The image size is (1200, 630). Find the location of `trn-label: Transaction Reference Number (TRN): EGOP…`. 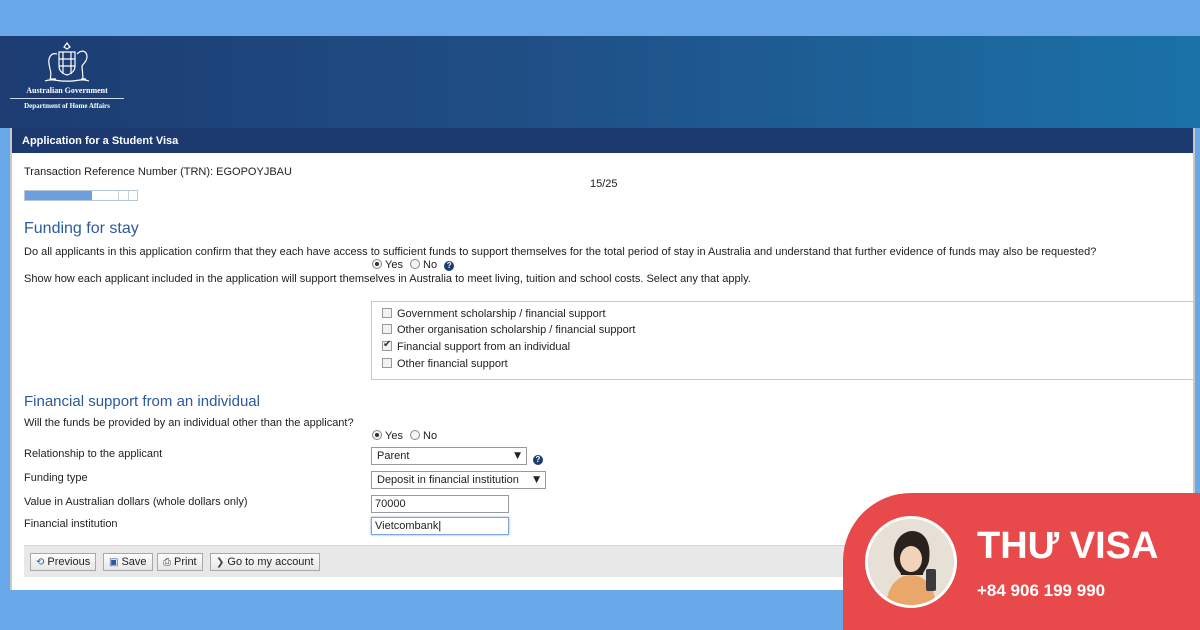

trn-label: Transaction Reference Number (TRN): EGOP… is located at coordinates (158, 172).